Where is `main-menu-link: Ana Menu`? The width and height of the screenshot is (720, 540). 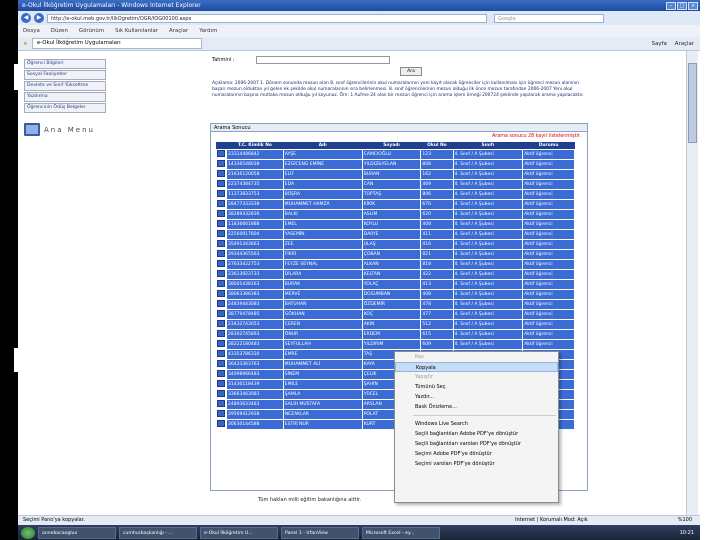 main-menu-link: Ana Menu is located at coordinates (65, 129).